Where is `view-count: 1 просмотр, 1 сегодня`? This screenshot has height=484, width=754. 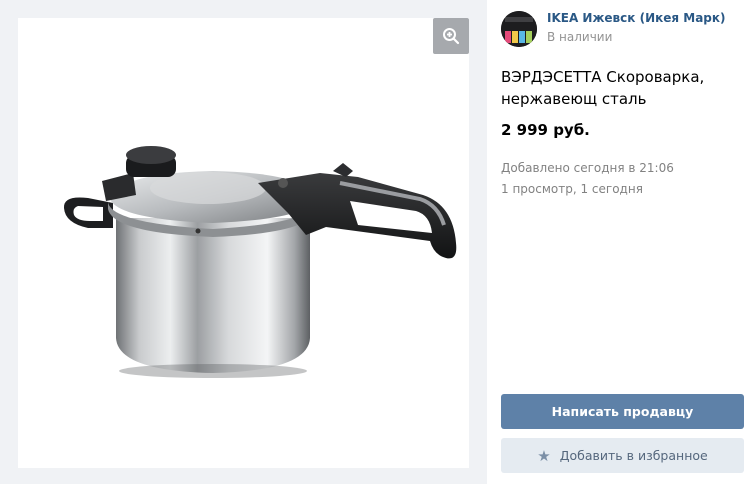 view-count: 1 просмотр, 1 сегодня is located at coordinates (572, 189).